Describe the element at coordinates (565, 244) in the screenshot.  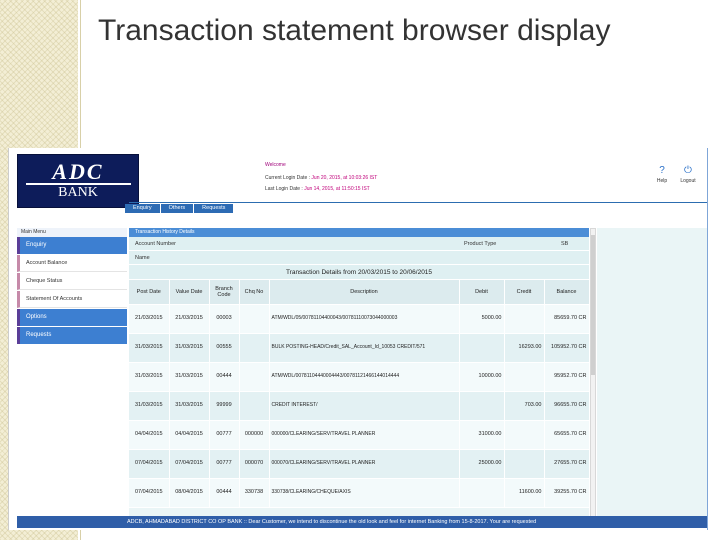
I see `product-type-value: SB` at that location.